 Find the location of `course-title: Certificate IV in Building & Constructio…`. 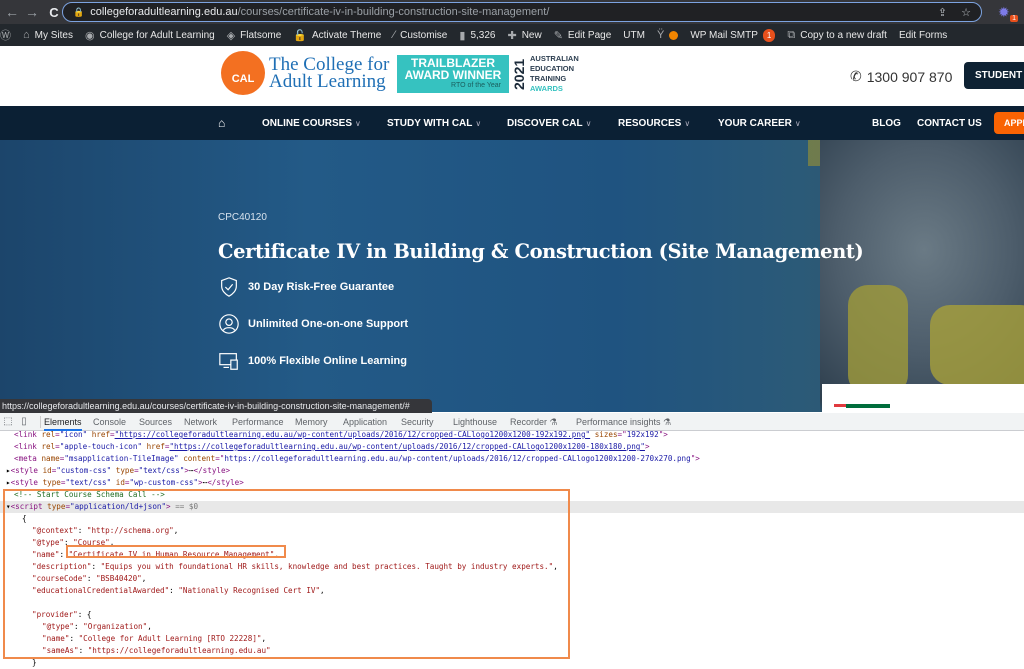

course-title: Certificate IV in Building & Constructio… is located at coordinates (541, 251).